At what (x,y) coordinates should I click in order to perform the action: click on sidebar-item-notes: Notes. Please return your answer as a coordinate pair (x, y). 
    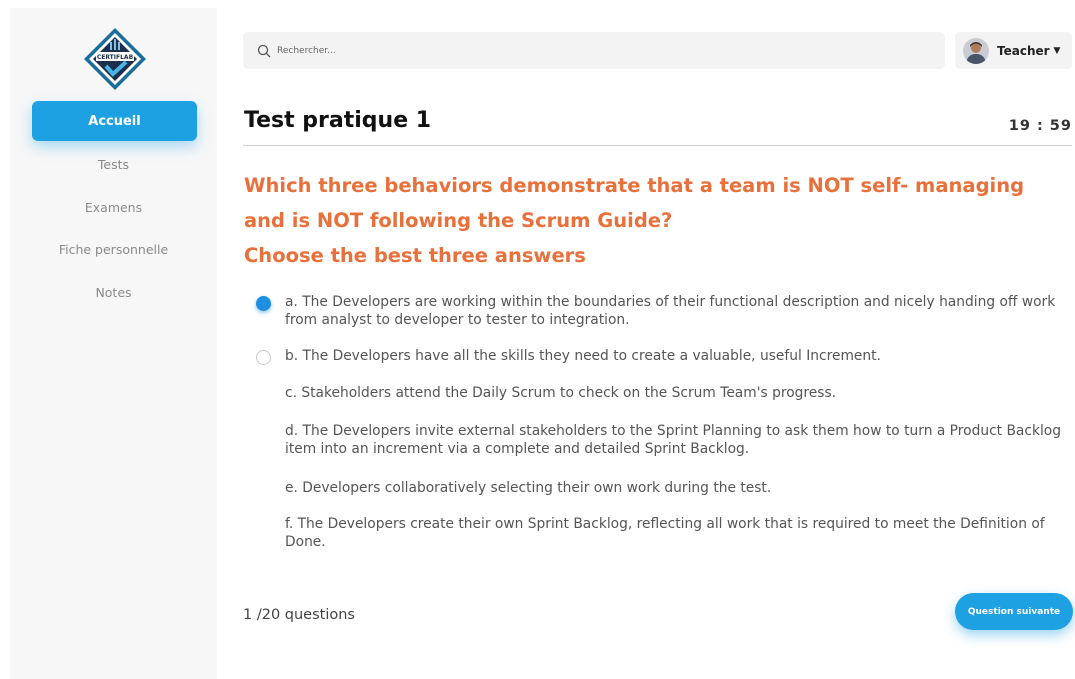
    Looking at the image, I should click on (113, 292).